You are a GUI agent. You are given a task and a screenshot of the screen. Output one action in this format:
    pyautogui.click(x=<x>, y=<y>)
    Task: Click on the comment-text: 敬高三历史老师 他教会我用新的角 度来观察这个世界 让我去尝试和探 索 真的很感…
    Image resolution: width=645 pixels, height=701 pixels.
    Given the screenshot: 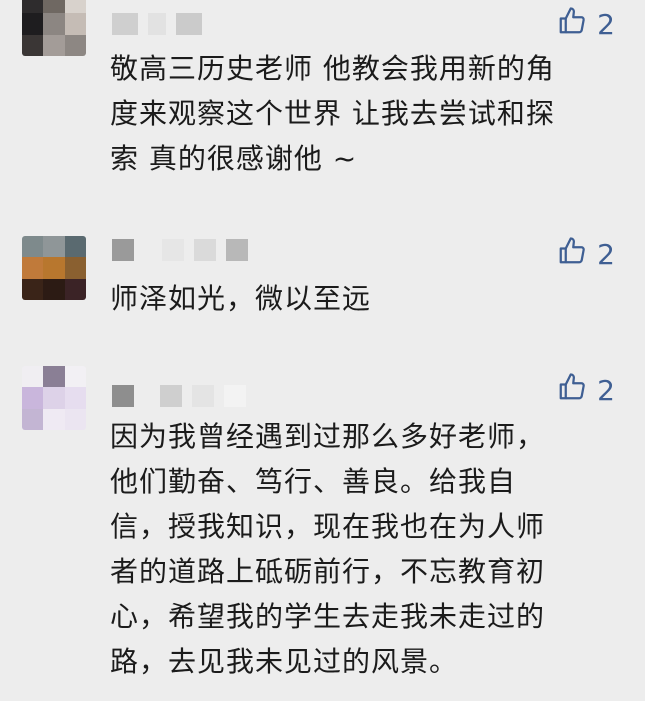 What is the action you would take?
    pyautogui.click(x=332, y=113)
    